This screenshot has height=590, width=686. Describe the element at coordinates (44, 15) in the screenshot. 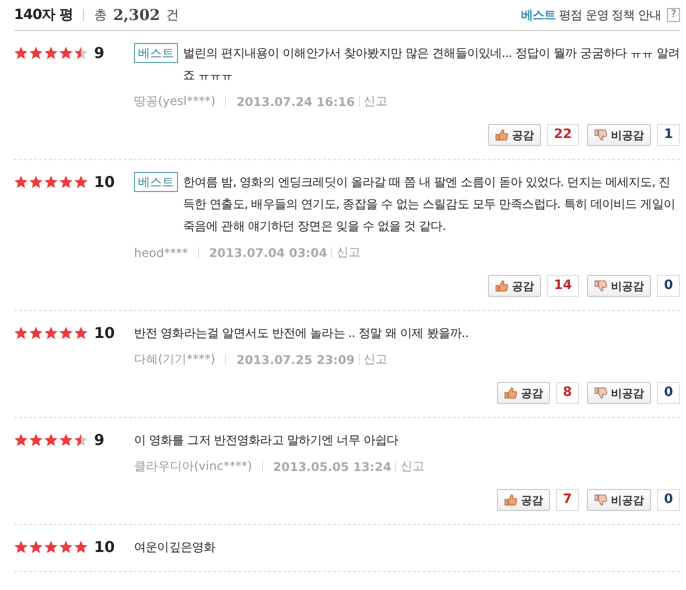

I see `section-title: 140자 평` at that location.